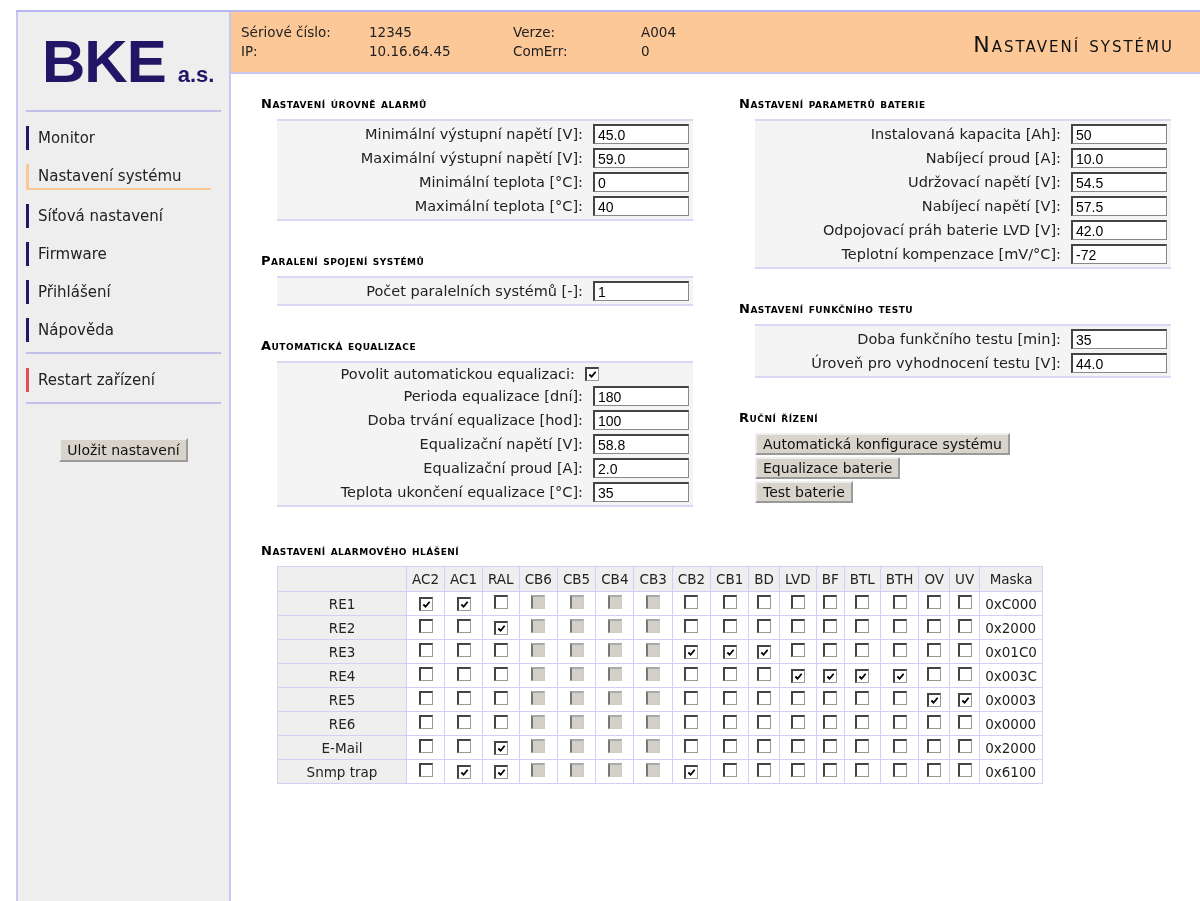 The image size is (1200, 901). I want to click on input-field: 44.0, so click(1119, 363).